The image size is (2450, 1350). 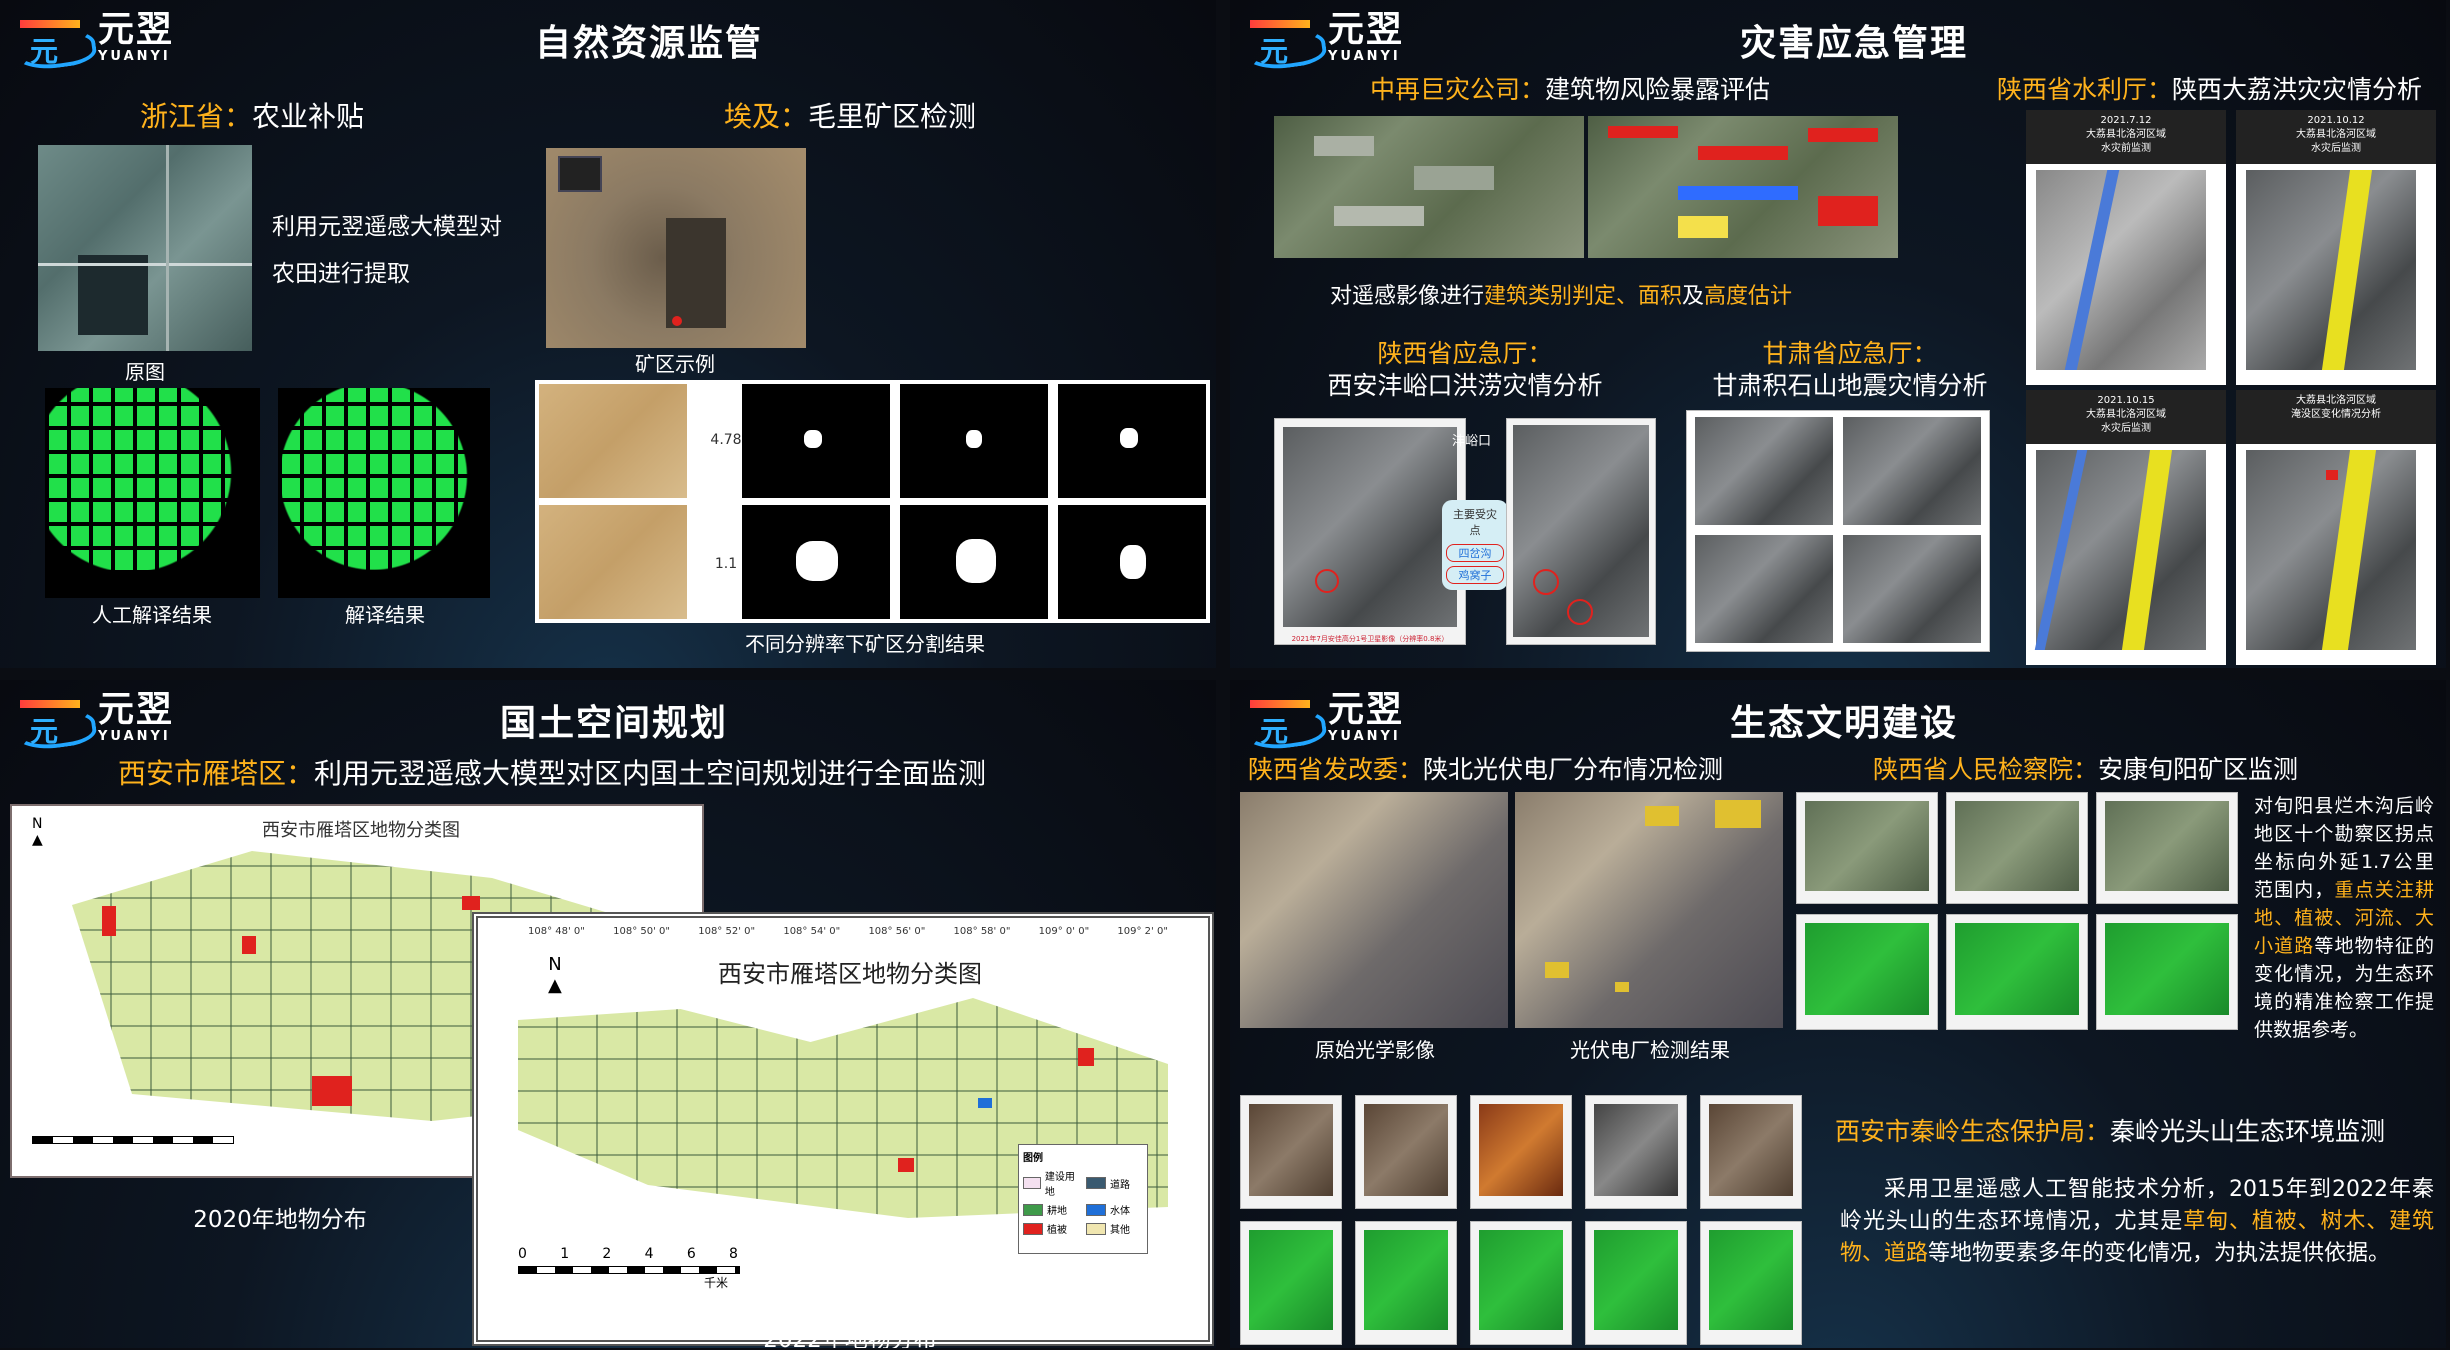 What do you see at coordinates (1649, 910) in the screenshot?
I see `pv-result-image` at bounding box center [1649, 910].